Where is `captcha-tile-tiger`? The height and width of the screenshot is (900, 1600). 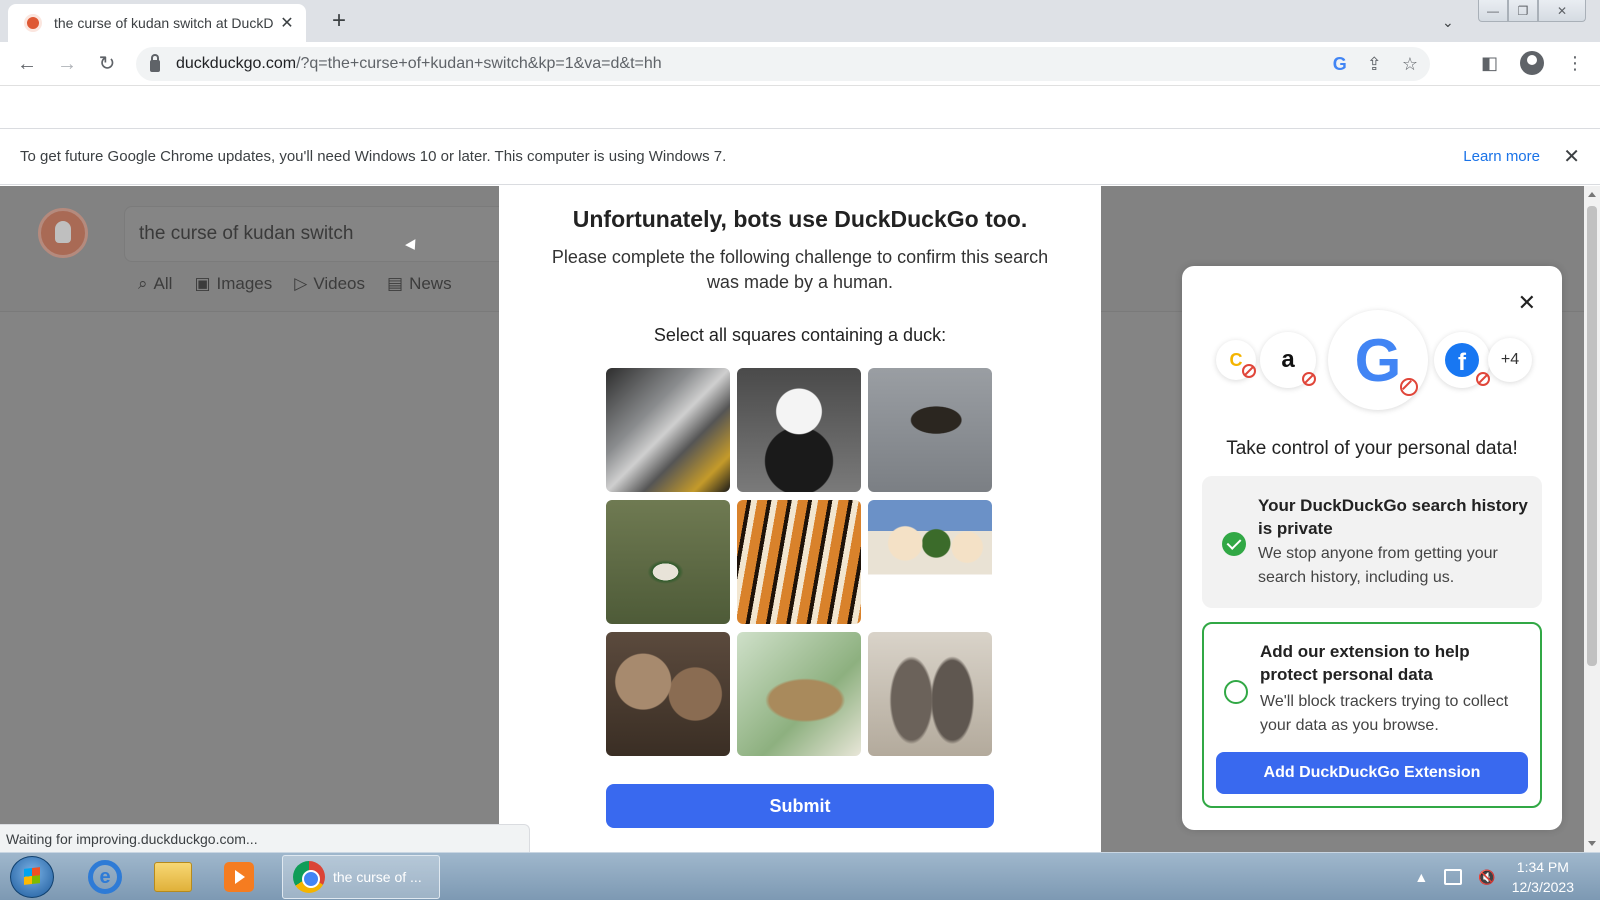
captcha-tile-tiger is located at coordinates (799, 562).